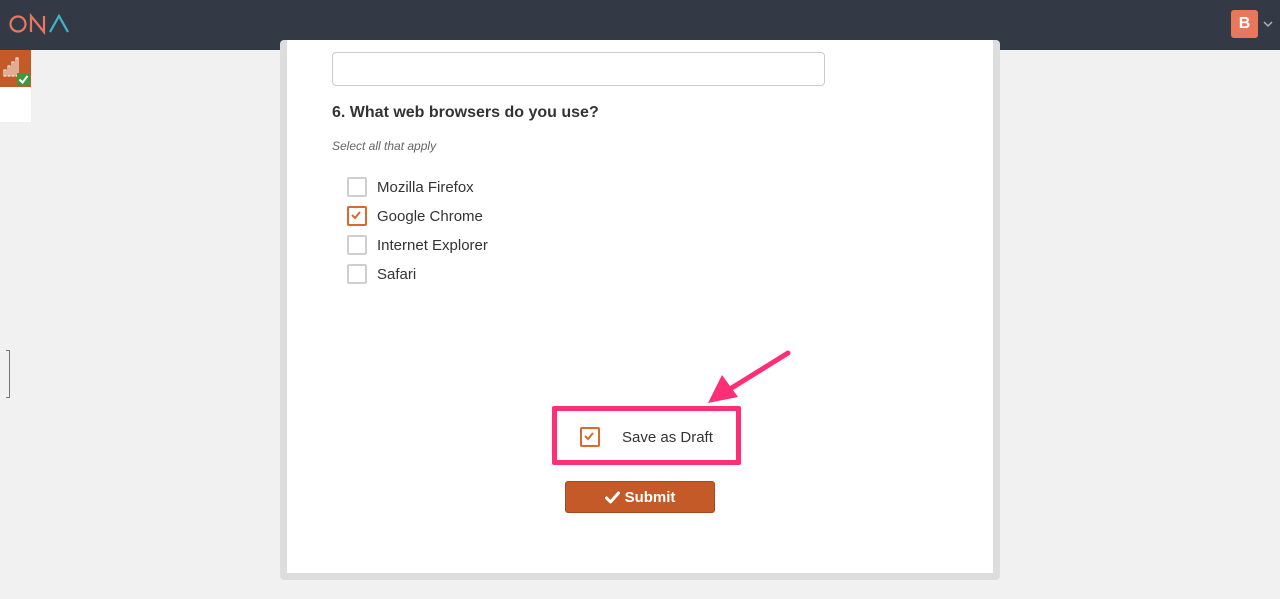  What do you see at coordinates (1268, 24) in the screenshot?
I see `chevron-down-icon` at bounding box center [1268, 24].